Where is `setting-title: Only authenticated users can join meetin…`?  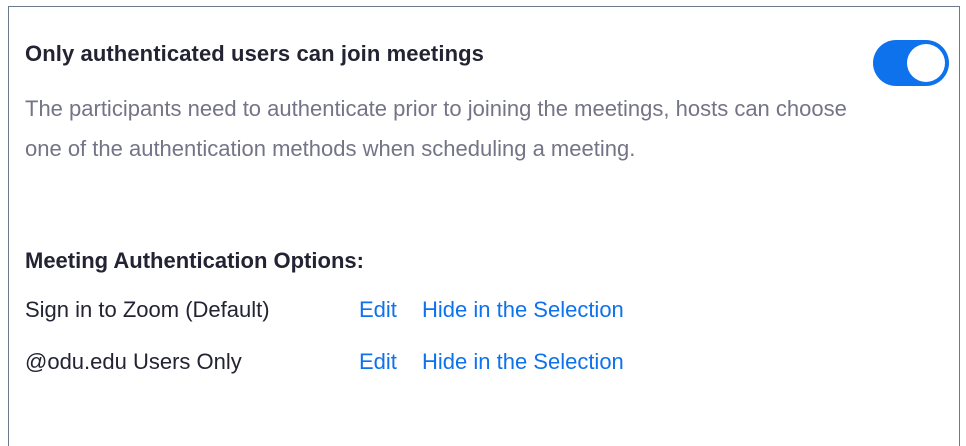
setting-title: Only authenticated users can join meetin… is located at coordinates (254, 53).